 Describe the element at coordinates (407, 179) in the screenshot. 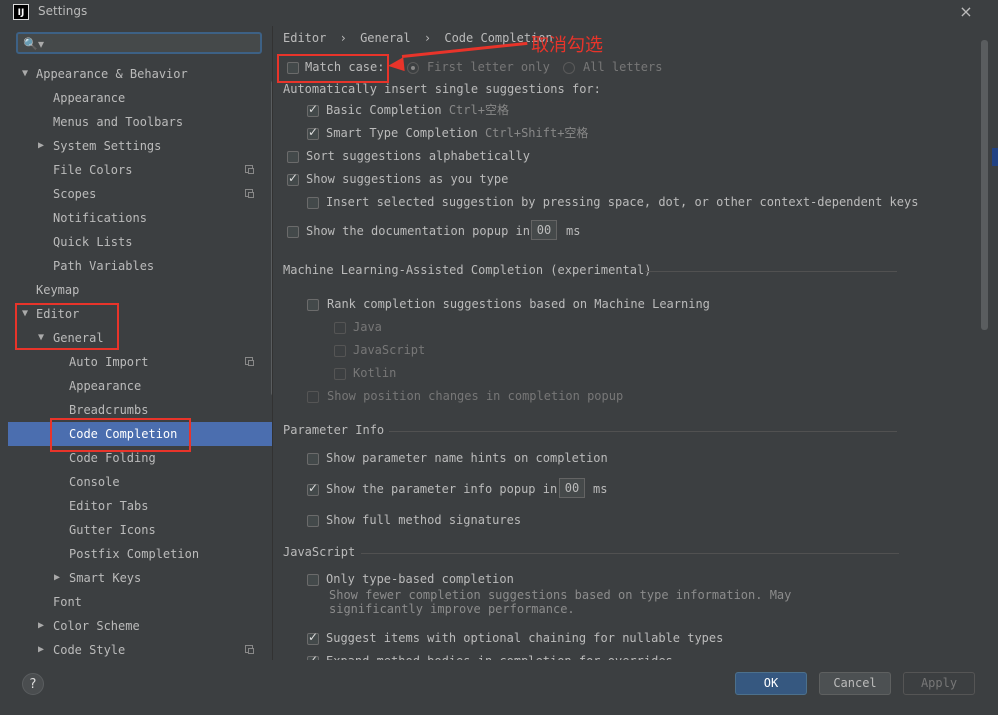

I see `show-as-type-label: Show suggestions as you type` at that location.